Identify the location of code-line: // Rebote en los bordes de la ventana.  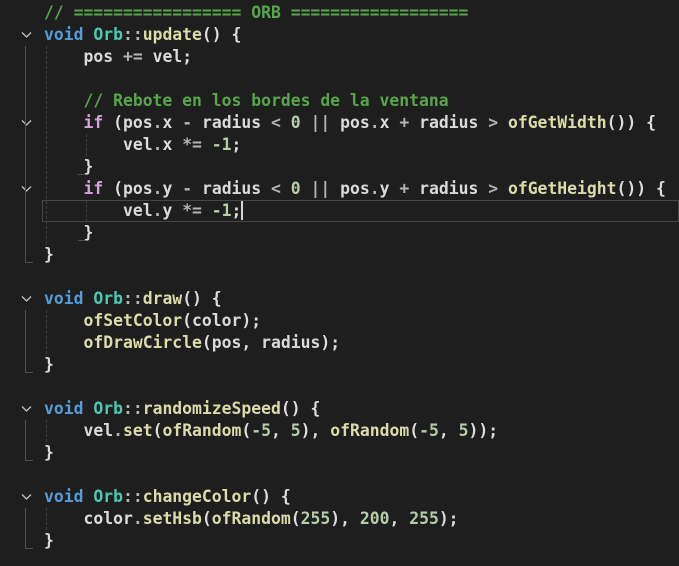
(339, 101).